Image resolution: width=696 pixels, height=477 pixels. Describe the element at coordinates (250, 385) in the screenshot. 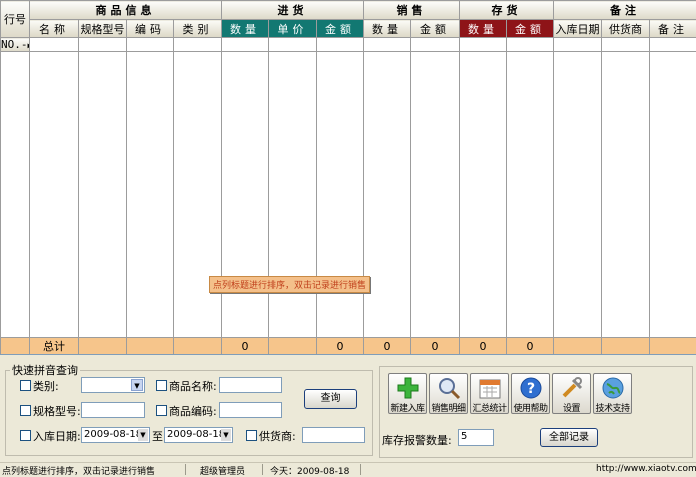

I see `name-input` at that location.